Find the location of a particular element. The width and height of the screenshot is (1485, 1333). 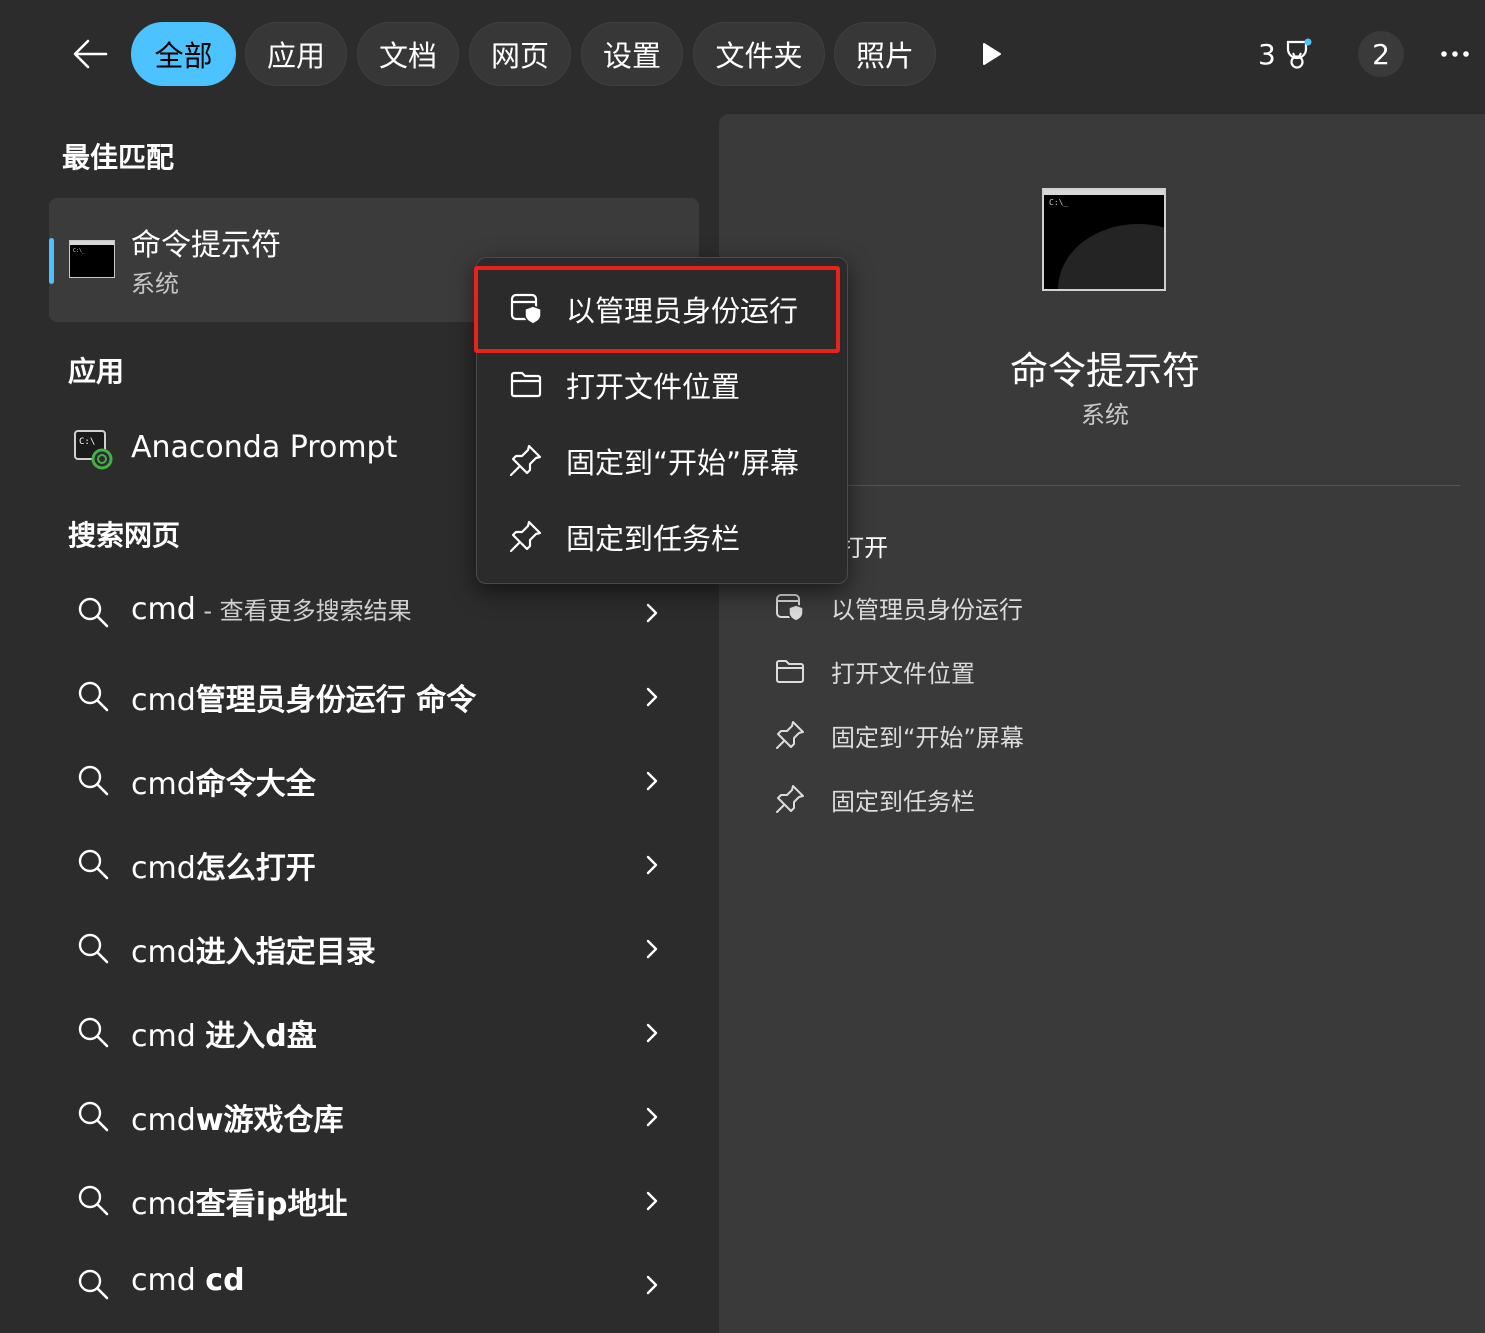

web-search-result: cmd 进入d盘 is located at coordinates (380, 1033).